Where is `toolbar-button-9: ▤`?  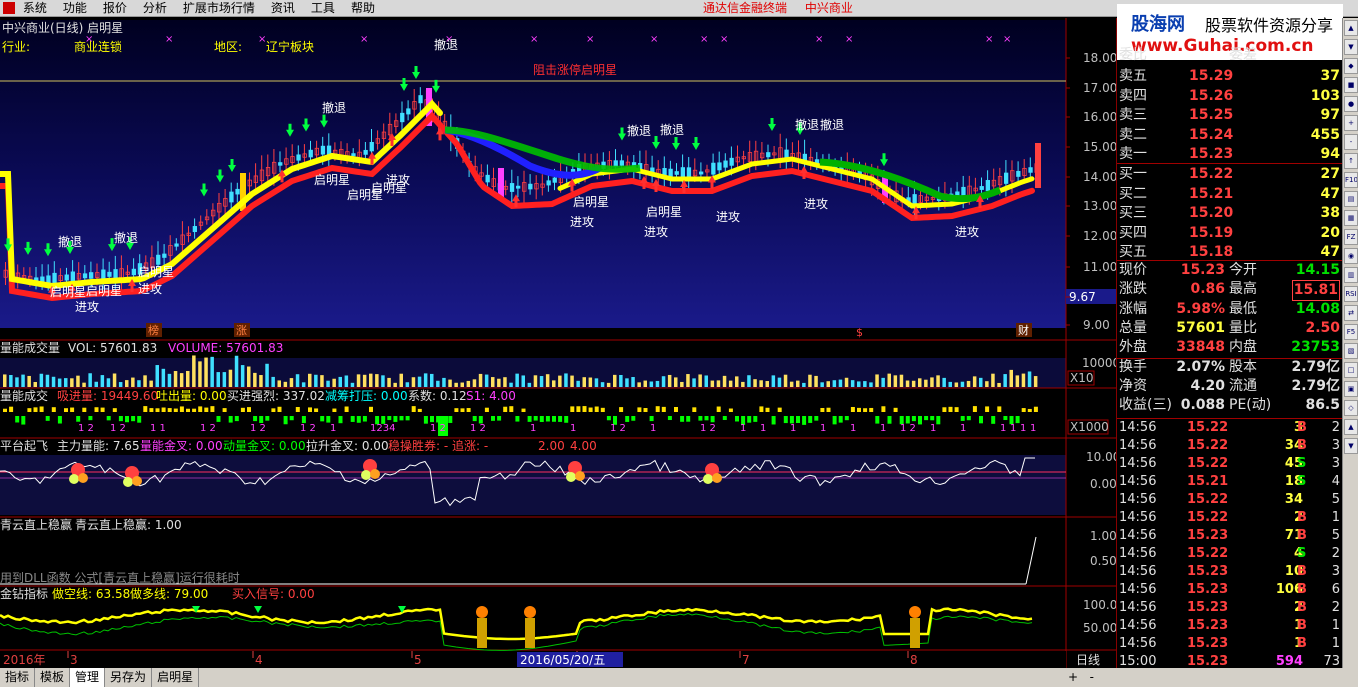 toolbar-button-9: ▤ is located at coordinates (1351, 199).